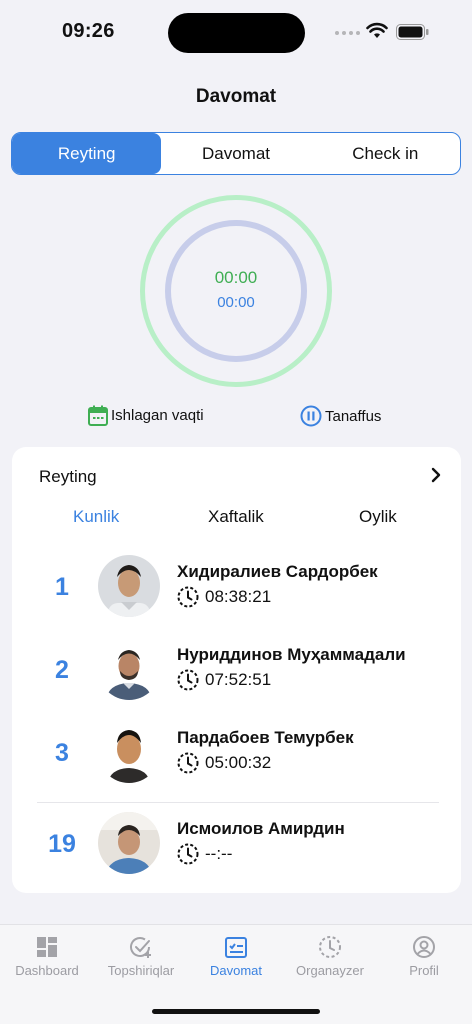 This screenshot has width=472, height=1024. I want to click on grid-icon, so click(47, 947).